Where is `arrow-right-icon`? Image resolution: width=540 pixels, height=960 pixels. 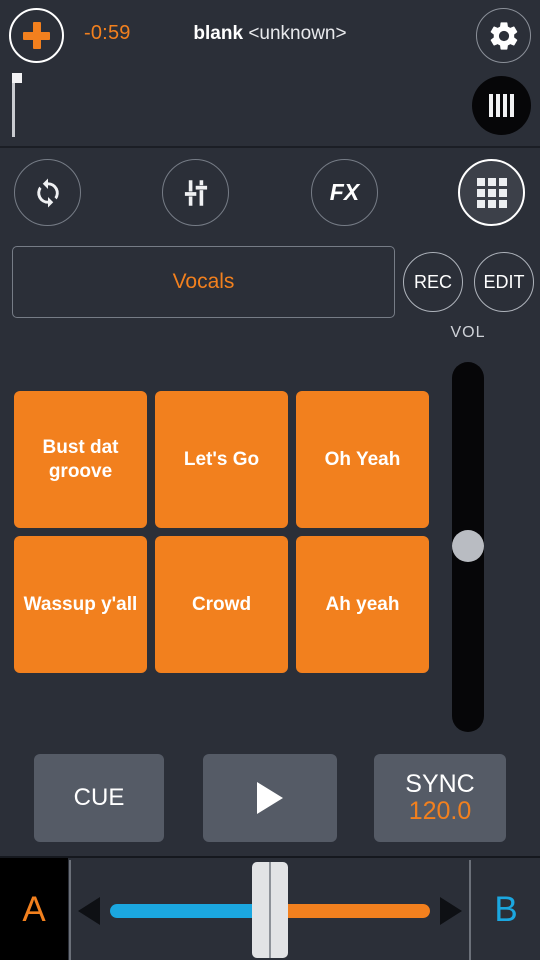 arrow-right-icon is located at coordinates (451, 911).